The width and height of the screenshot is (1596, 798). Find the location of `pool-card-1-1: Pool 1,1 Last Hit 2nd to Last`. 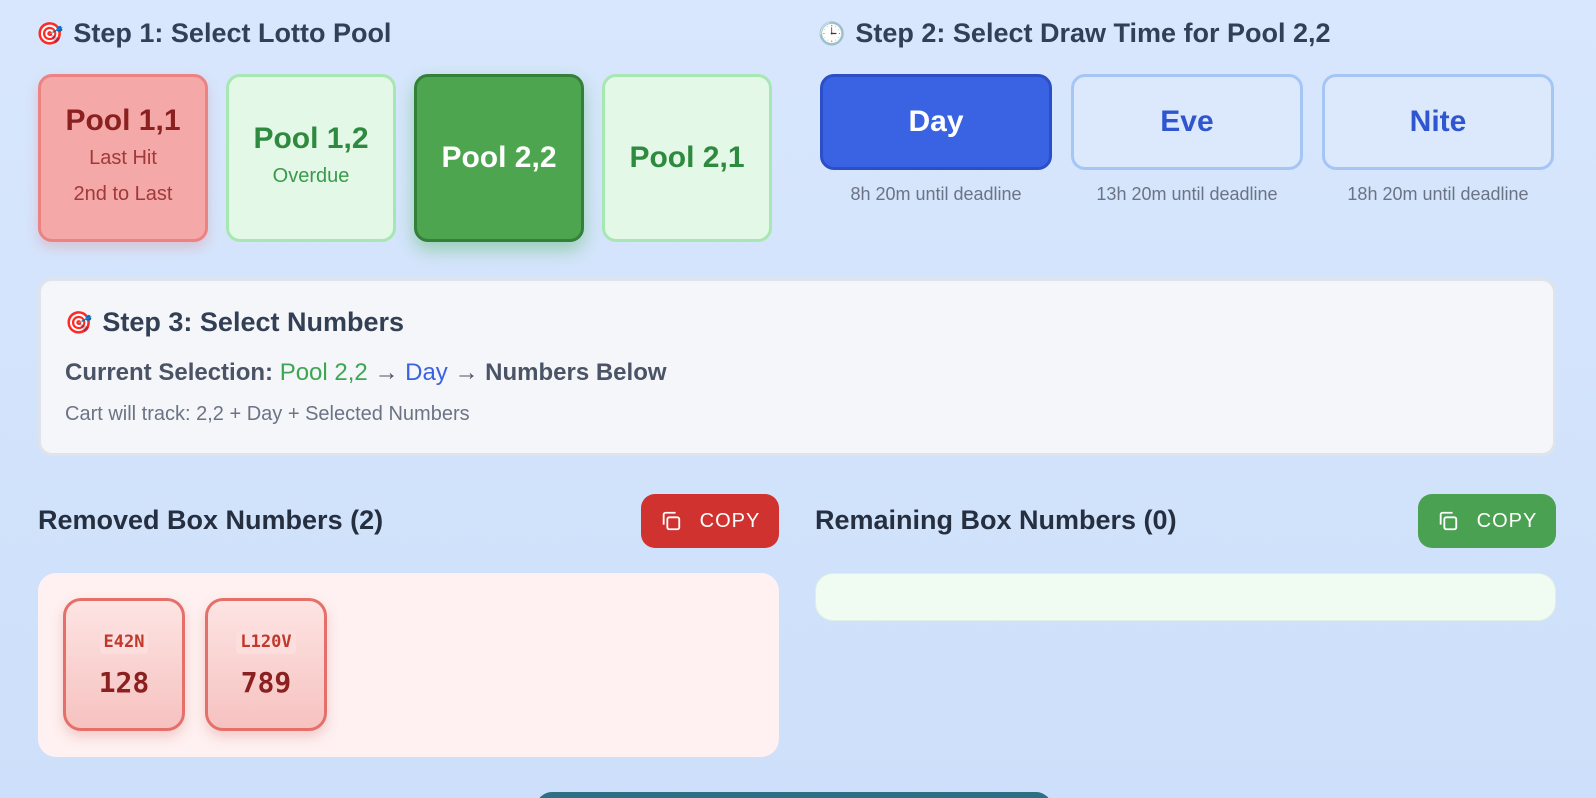

pool-card-1-1: Pool 1,1 Last Hit 2nd to Last is located at coordinates (123, 158).